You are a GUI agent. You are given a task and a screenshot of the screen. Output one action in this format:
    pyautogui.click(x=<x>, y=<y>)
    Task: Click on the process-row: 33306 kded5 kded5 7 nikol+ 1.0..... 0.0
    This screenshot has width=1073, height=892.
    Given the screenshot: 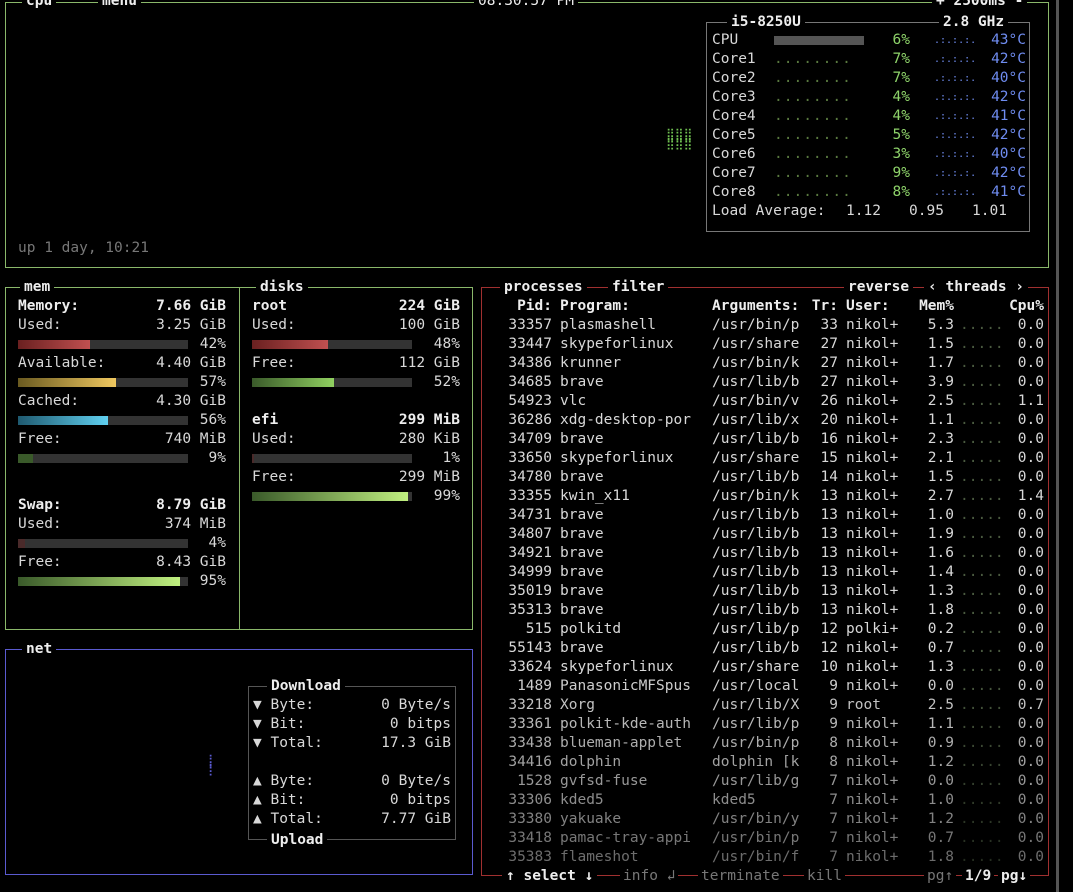 What is the action you would take?
    pyautogui.click(x=767, y=800)
    